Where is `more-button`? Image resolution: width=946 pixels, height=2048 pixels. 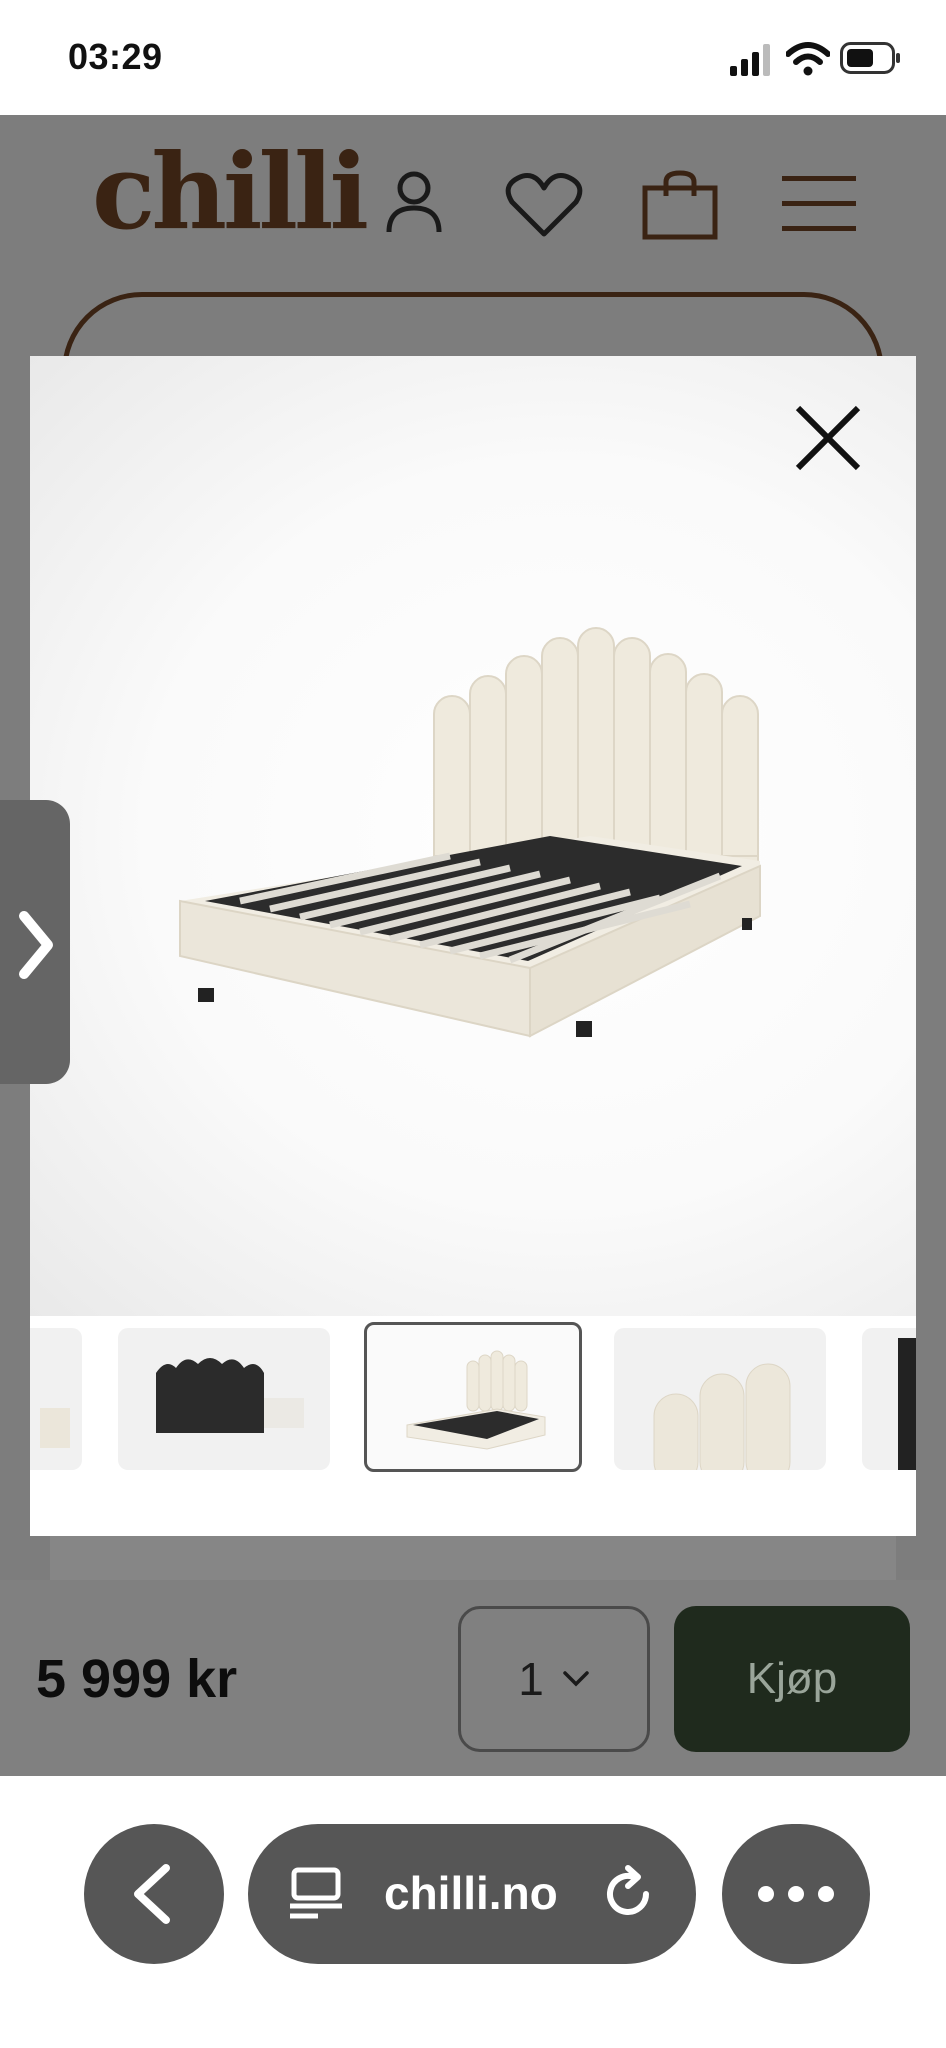
more-button is located at coordinates (796, 1894).